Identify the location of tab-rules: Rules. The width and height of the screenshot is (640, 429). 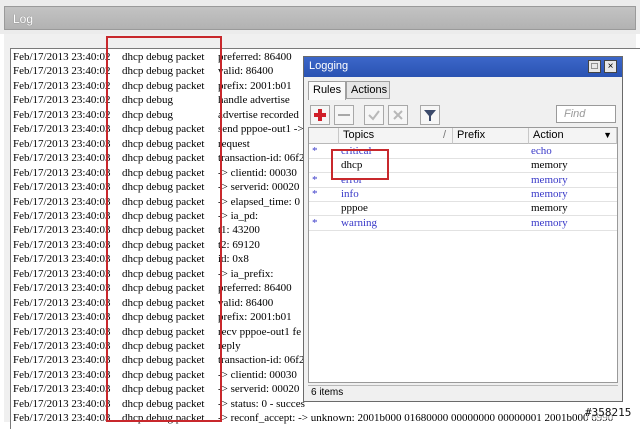
(327, 90).